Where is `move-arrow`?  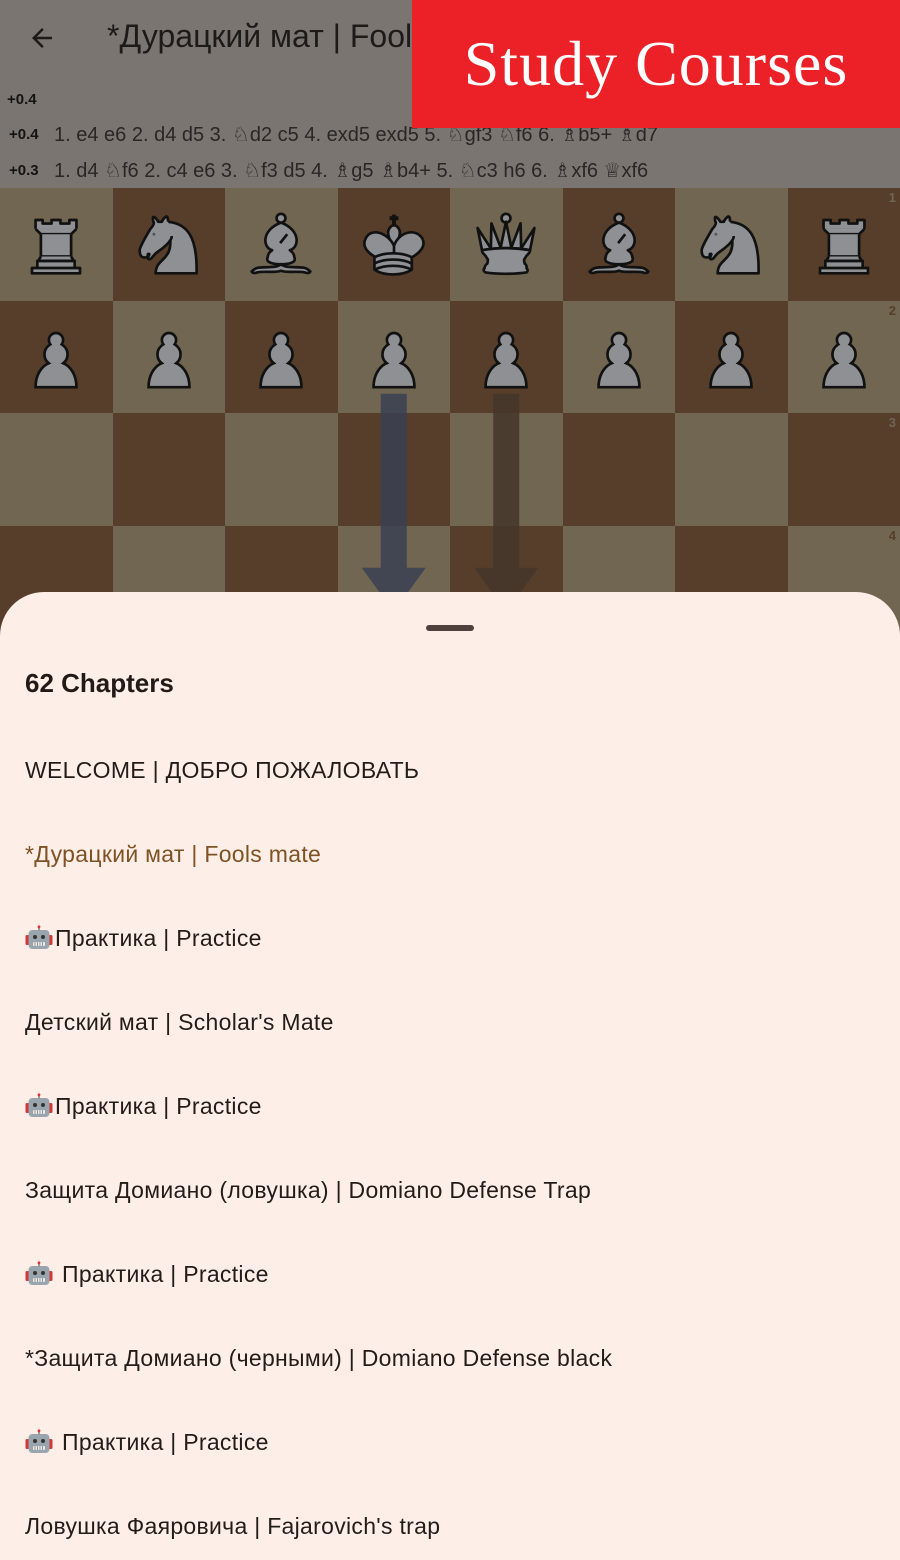 move-arrow is located at coordinates (506, 502).